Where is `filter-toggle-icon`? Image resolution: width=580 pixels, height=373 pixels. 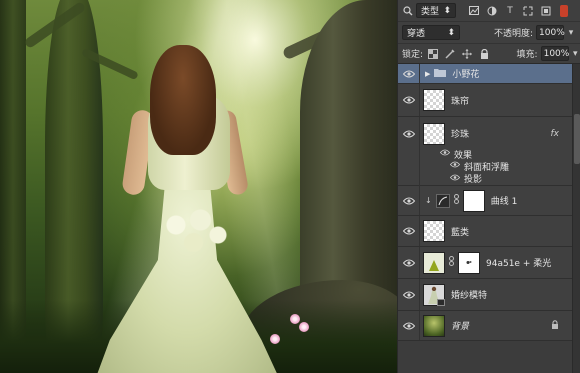 filter-toggle-icon is located at coordinates (564, 10).